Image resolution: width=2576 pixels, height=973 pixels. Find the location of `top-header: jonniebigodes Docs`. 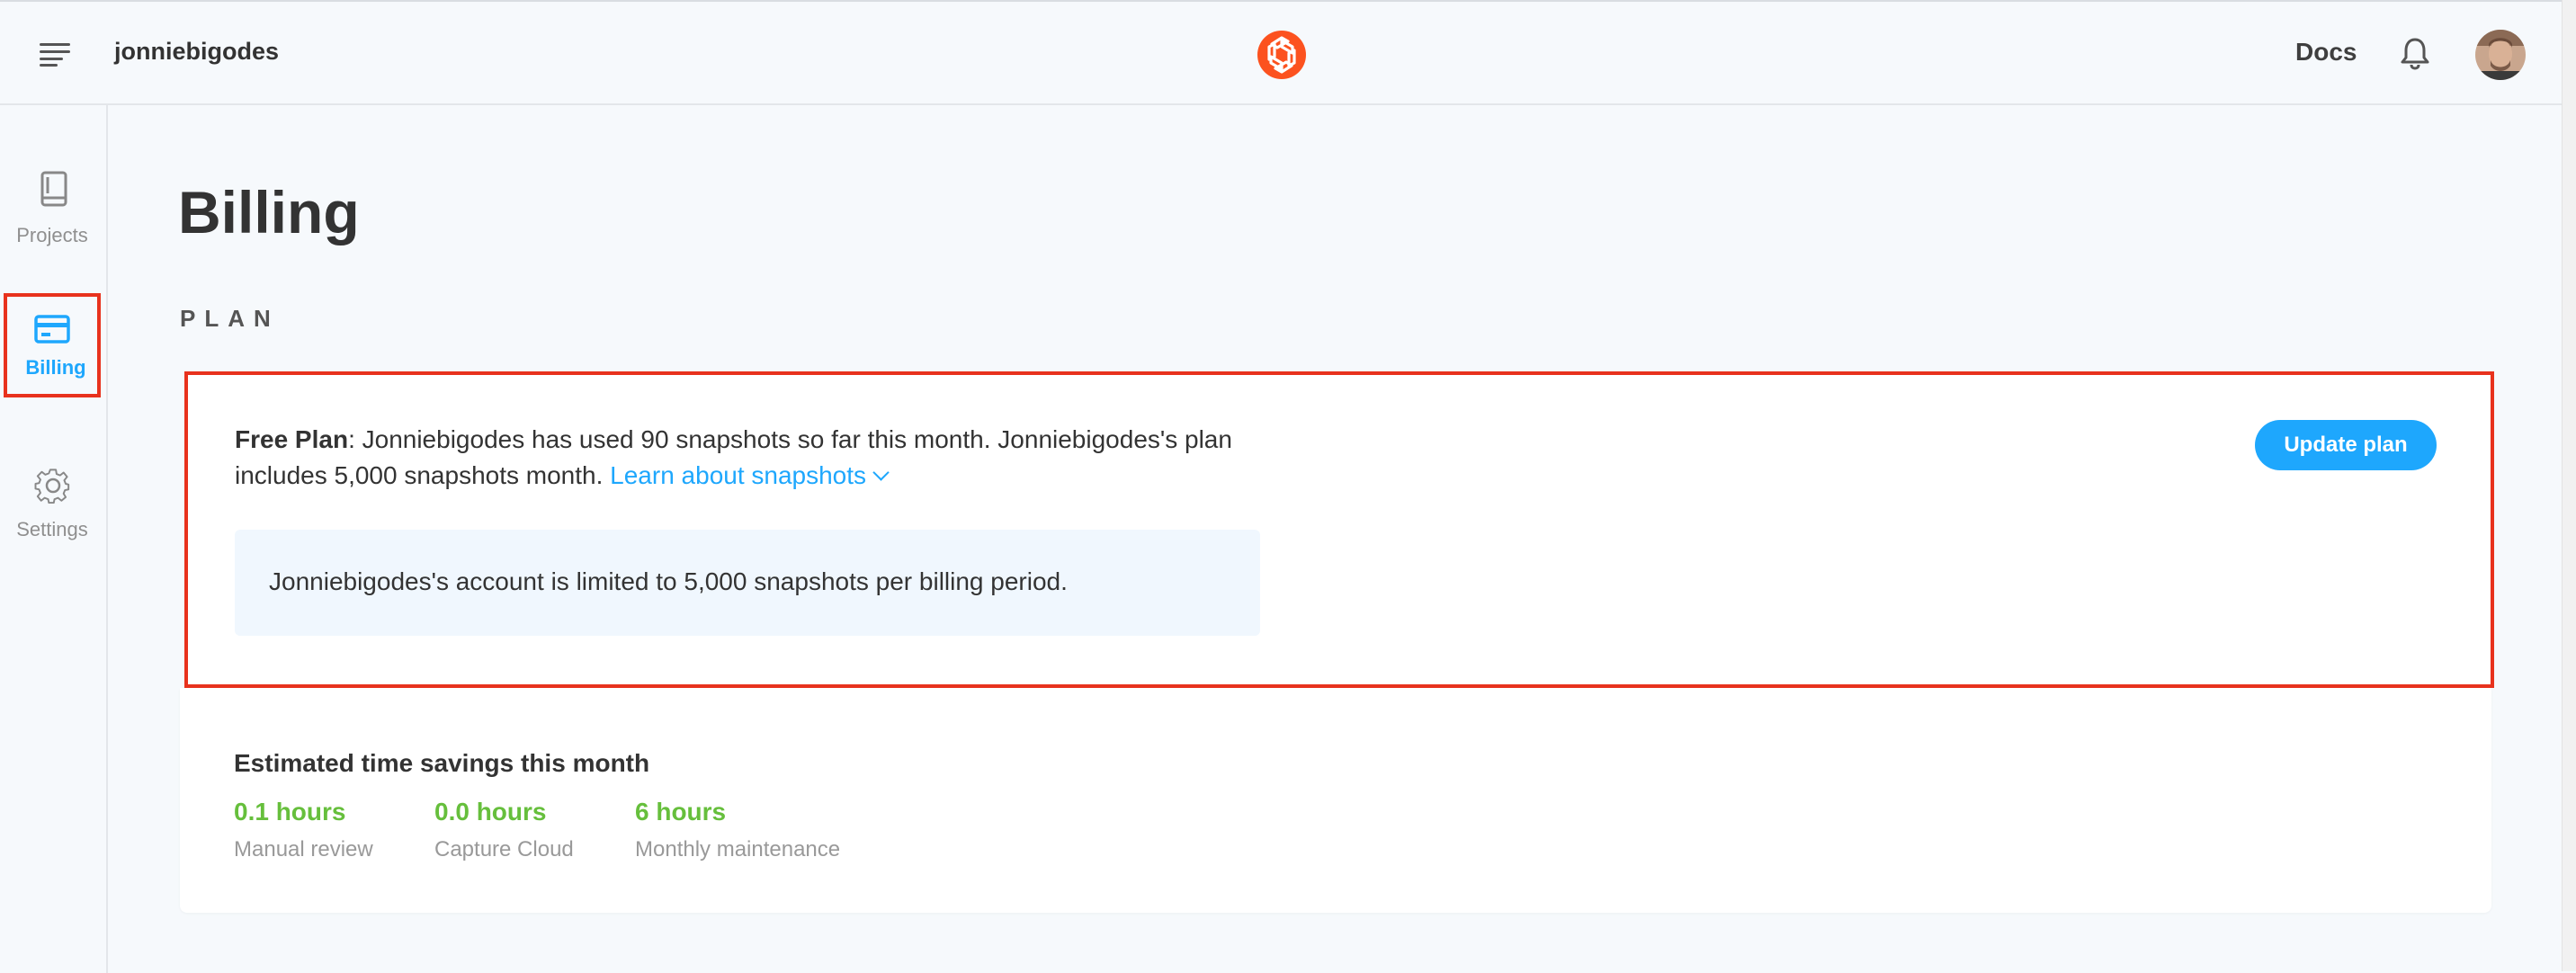

top-header: jonniebigodes Docs is located at coordinates (1281, 54).